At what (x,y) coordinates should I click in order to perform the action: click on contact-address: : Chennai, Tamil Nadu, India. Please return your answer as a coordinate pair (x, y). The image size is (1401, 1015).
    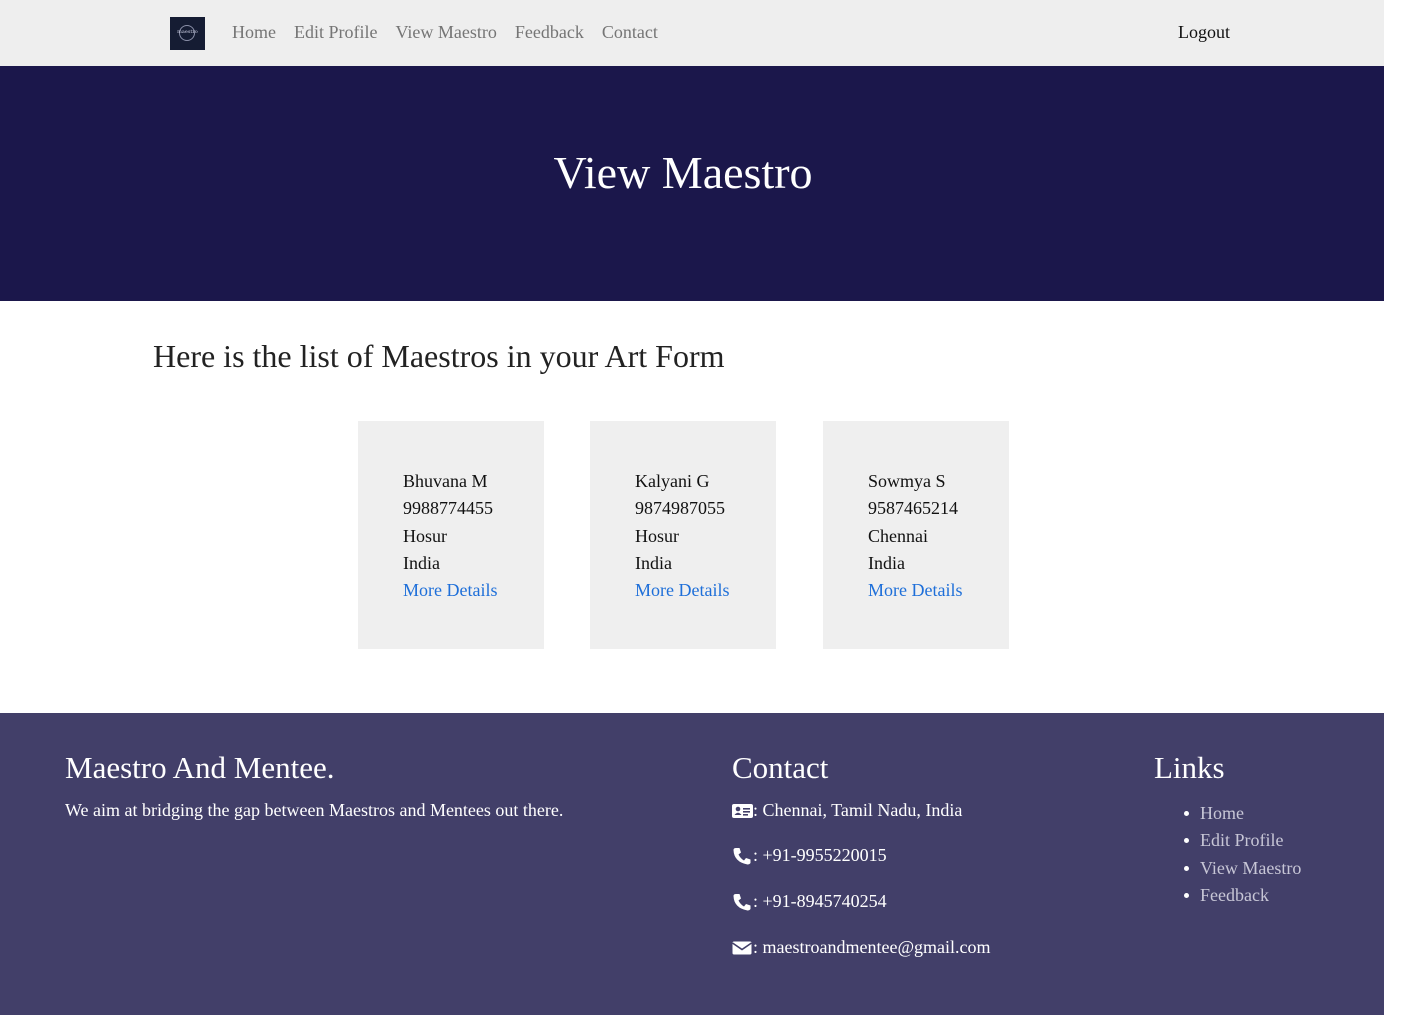
    Looking at the image, I should click on (847, 810).